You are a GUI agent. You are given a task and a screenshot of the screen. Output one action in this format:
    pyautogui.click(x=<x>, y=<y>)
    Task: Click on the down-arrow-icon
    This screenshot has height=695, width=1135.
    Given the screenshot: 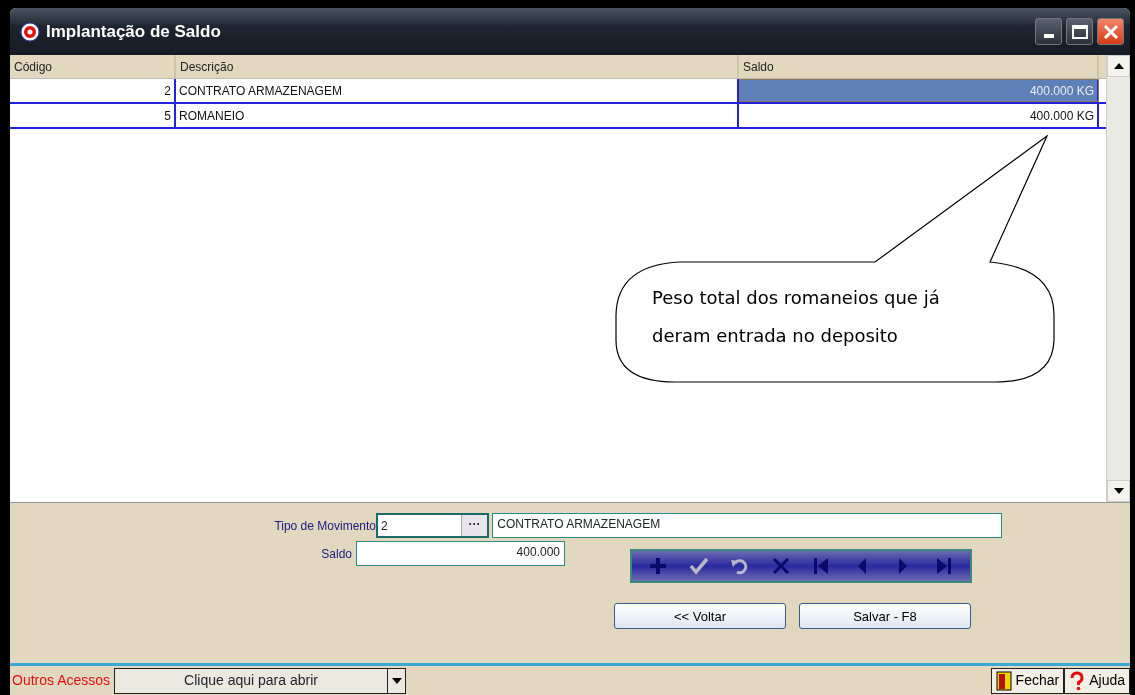 What is the action you would take?
    pyautogui.click(x=1118, y=491)
    